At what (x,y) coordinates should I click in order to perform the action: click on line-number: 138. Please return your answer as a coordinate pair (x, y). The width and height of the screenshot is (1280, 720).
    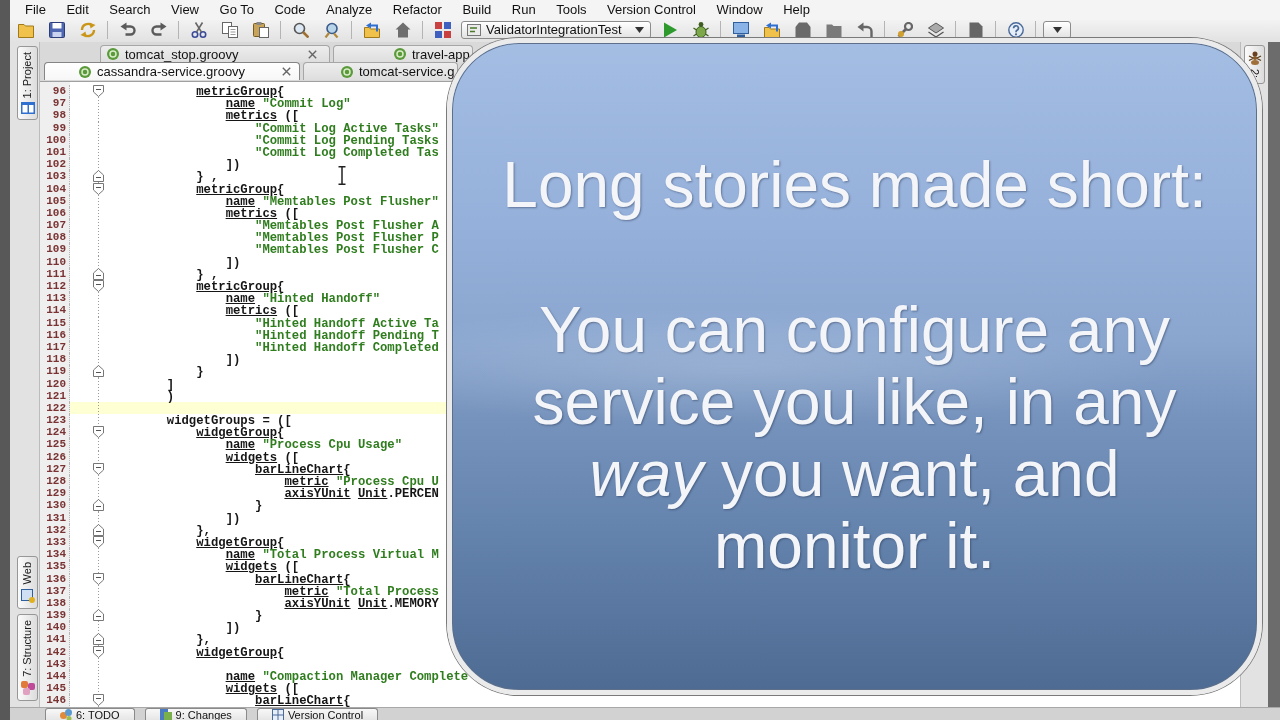
    Looking at the image, I should click on (56, 602).